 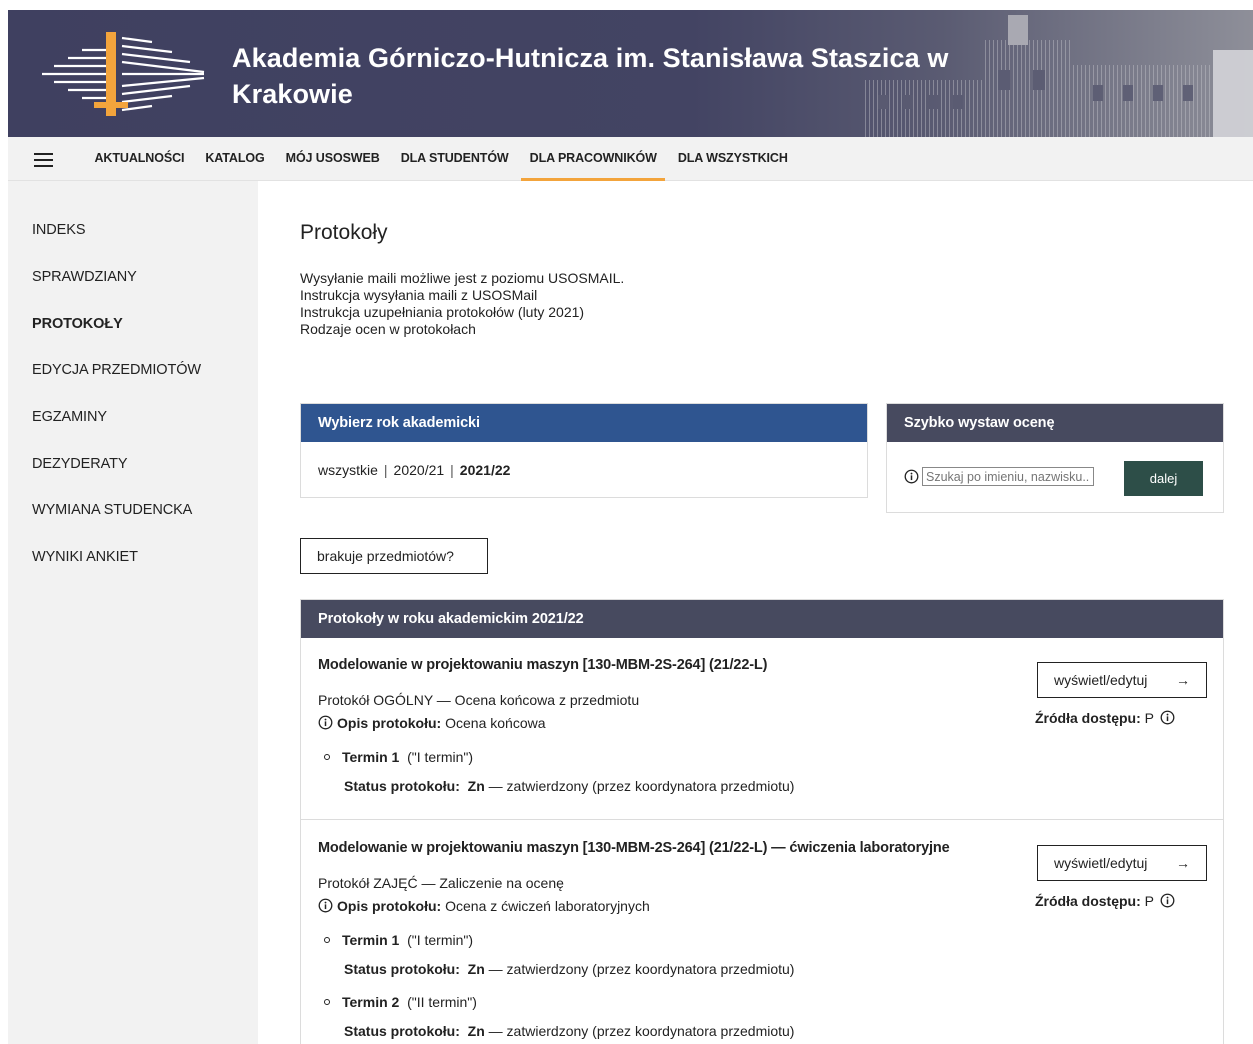 What do you see at coordinates (348, 470) in the screenshot?
I see `year-option-all: wszystkie` at bounding box center [348, 470].